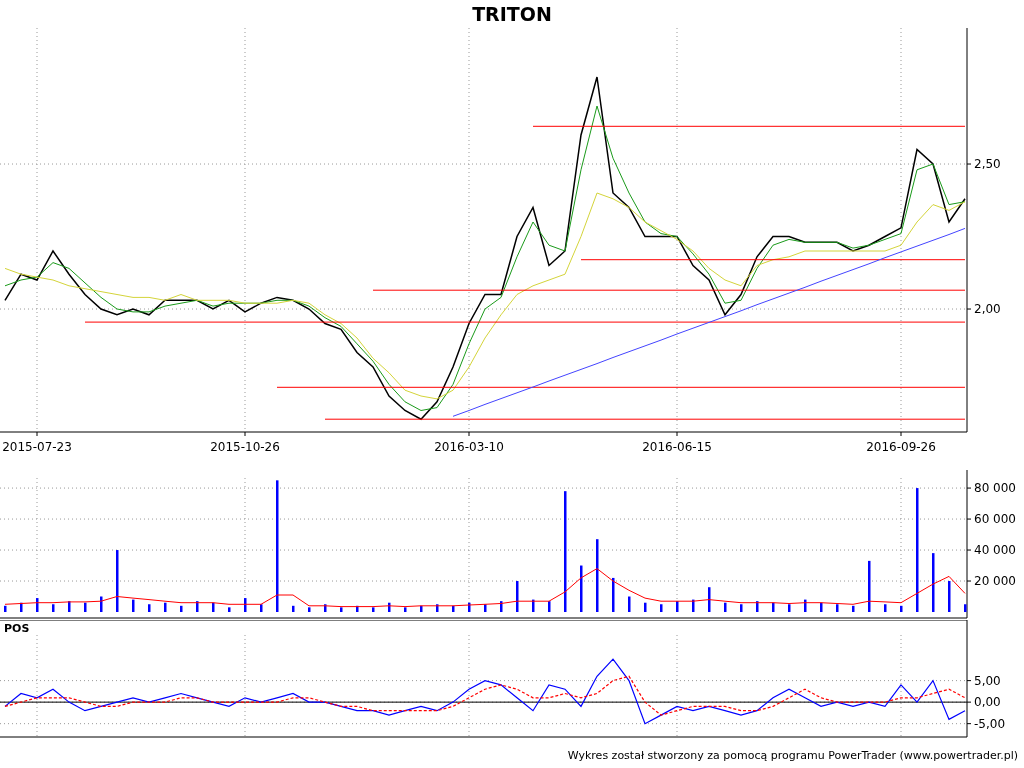  Describe the element at coordinates (677, 447) in the screenshot. I see `date-label: 2016-06-15` at that location.